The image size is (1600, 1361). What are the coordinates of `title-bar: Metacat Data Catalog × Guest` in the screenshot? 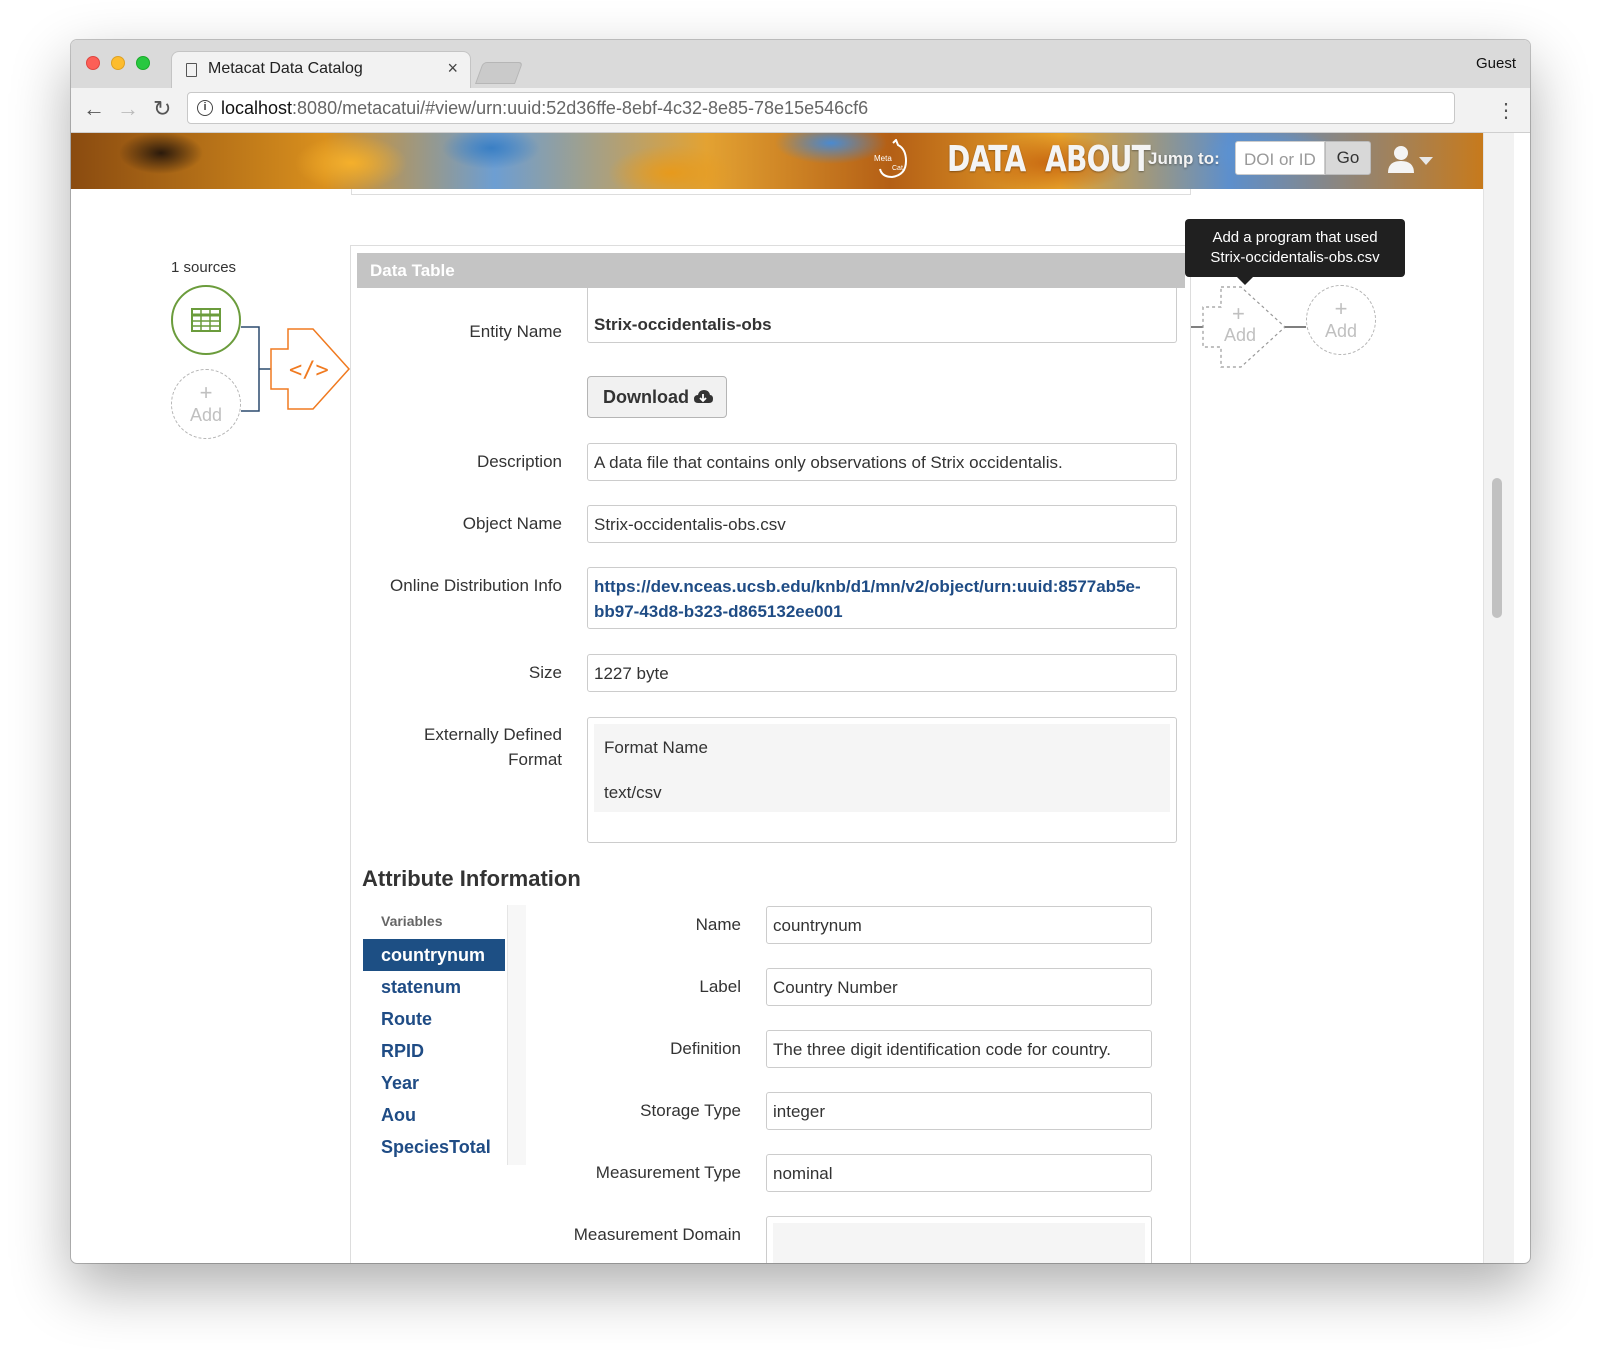 It's located at (800, 64).